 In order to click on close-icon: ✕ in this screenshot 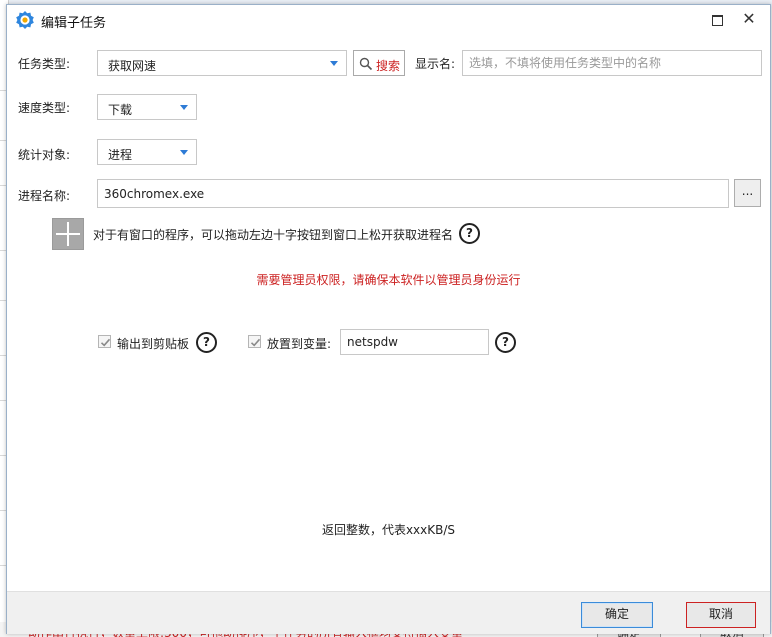, I will do `click(749, 19)`.